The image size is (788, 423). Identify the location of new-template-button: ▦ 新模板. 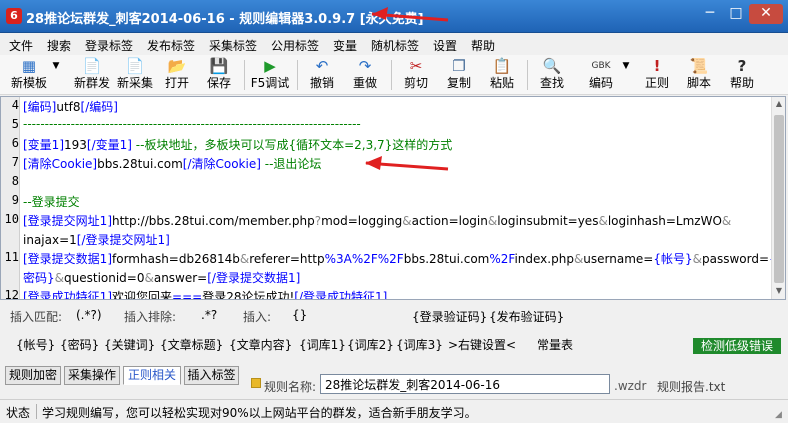
(29, 75).